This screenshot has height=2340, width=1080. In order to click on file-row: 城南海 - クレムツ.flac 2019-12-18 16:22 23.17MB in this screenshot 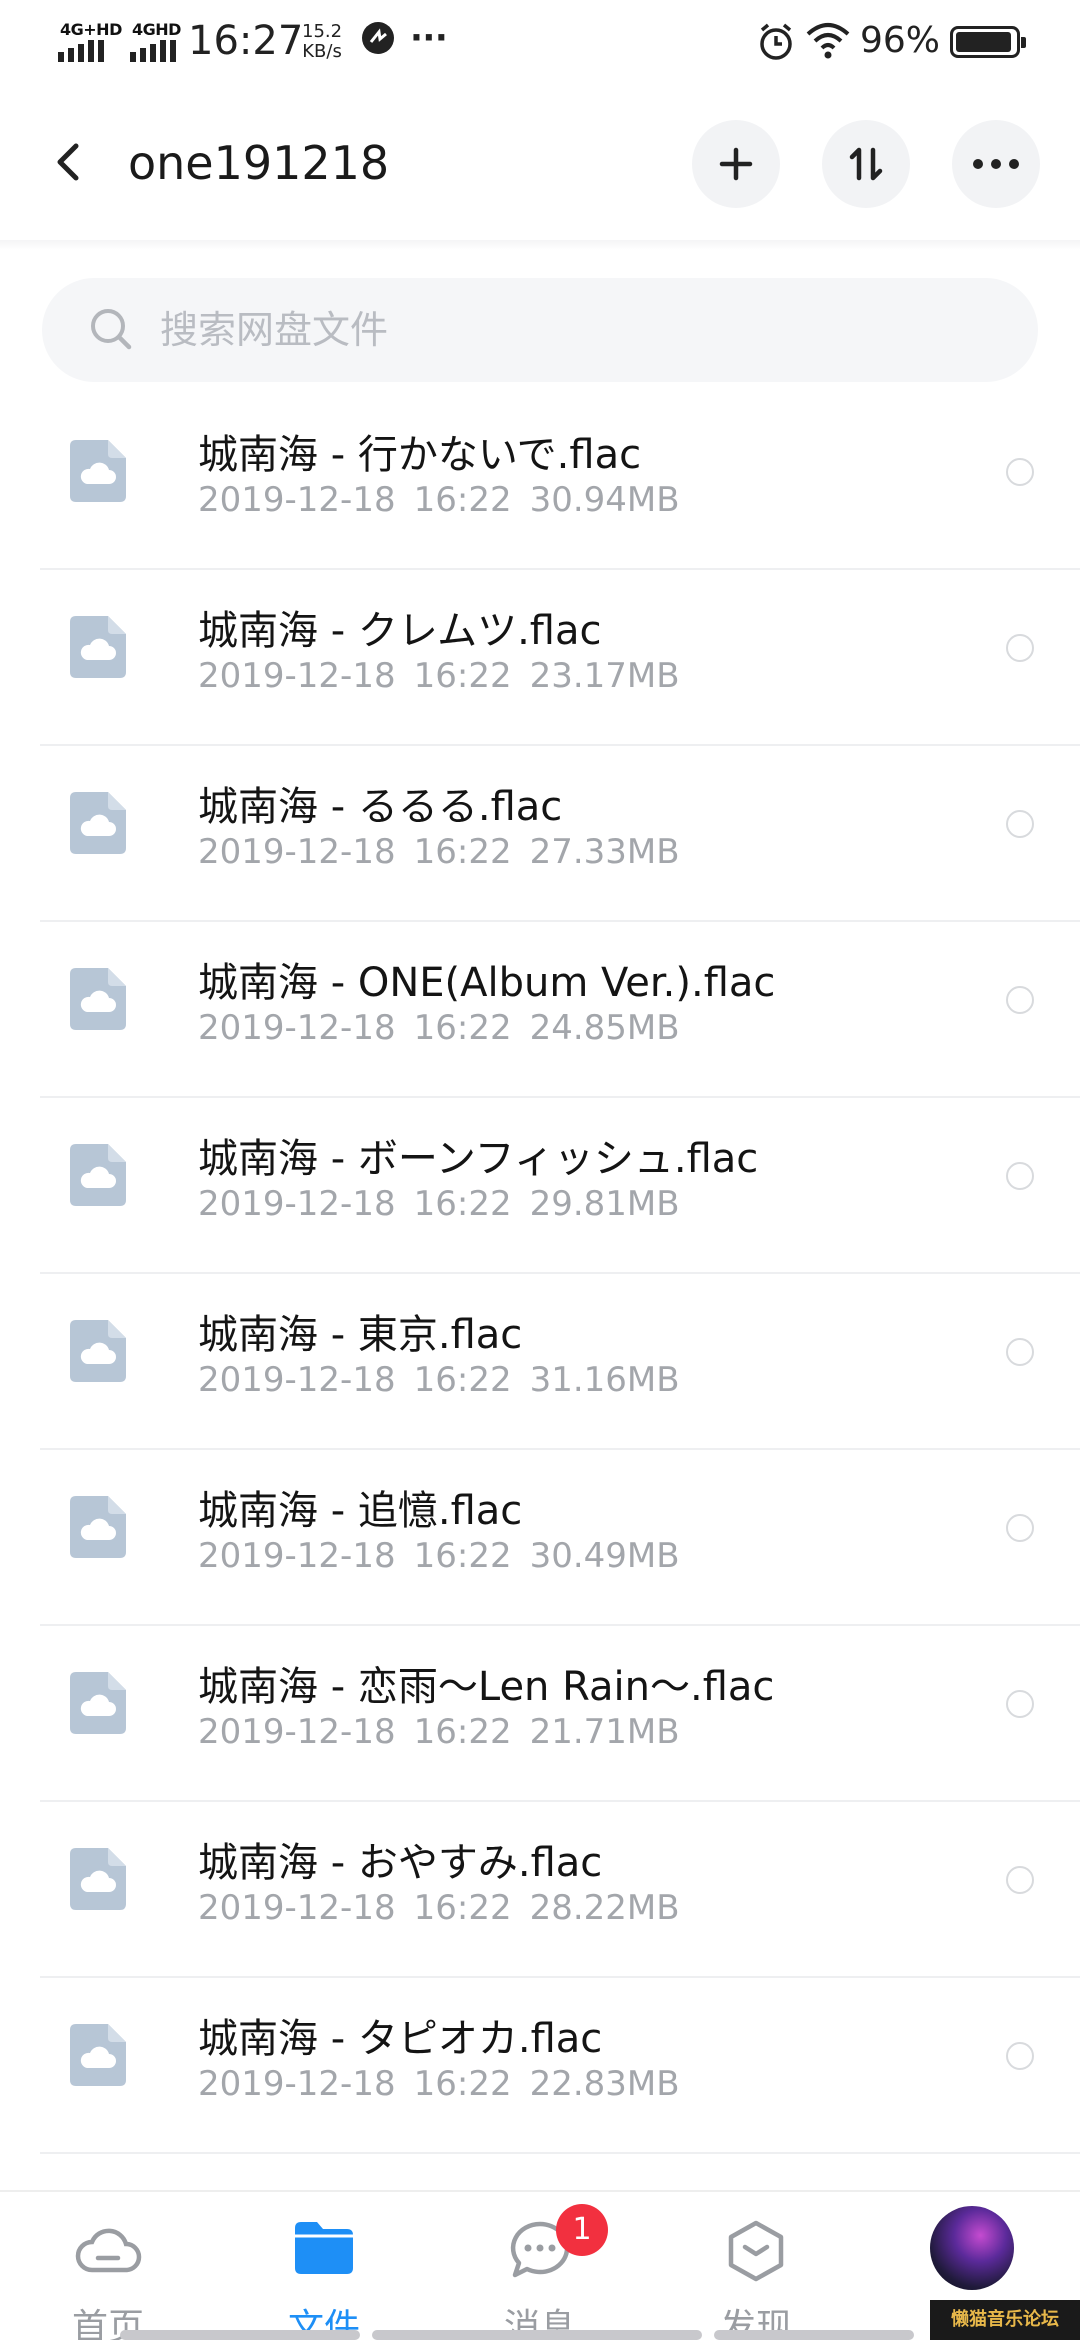, I will do `click(540, 658)`.